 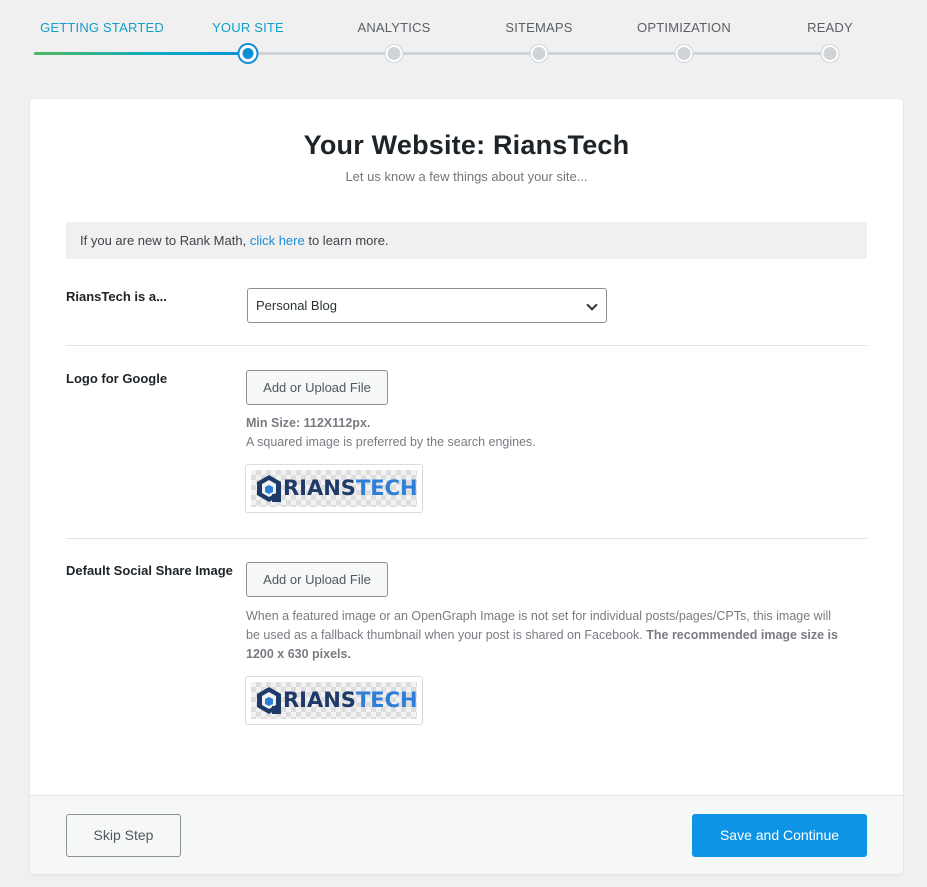 I want to click on step-optimization: OPTIMIZATION, so click(x=684, y=27).